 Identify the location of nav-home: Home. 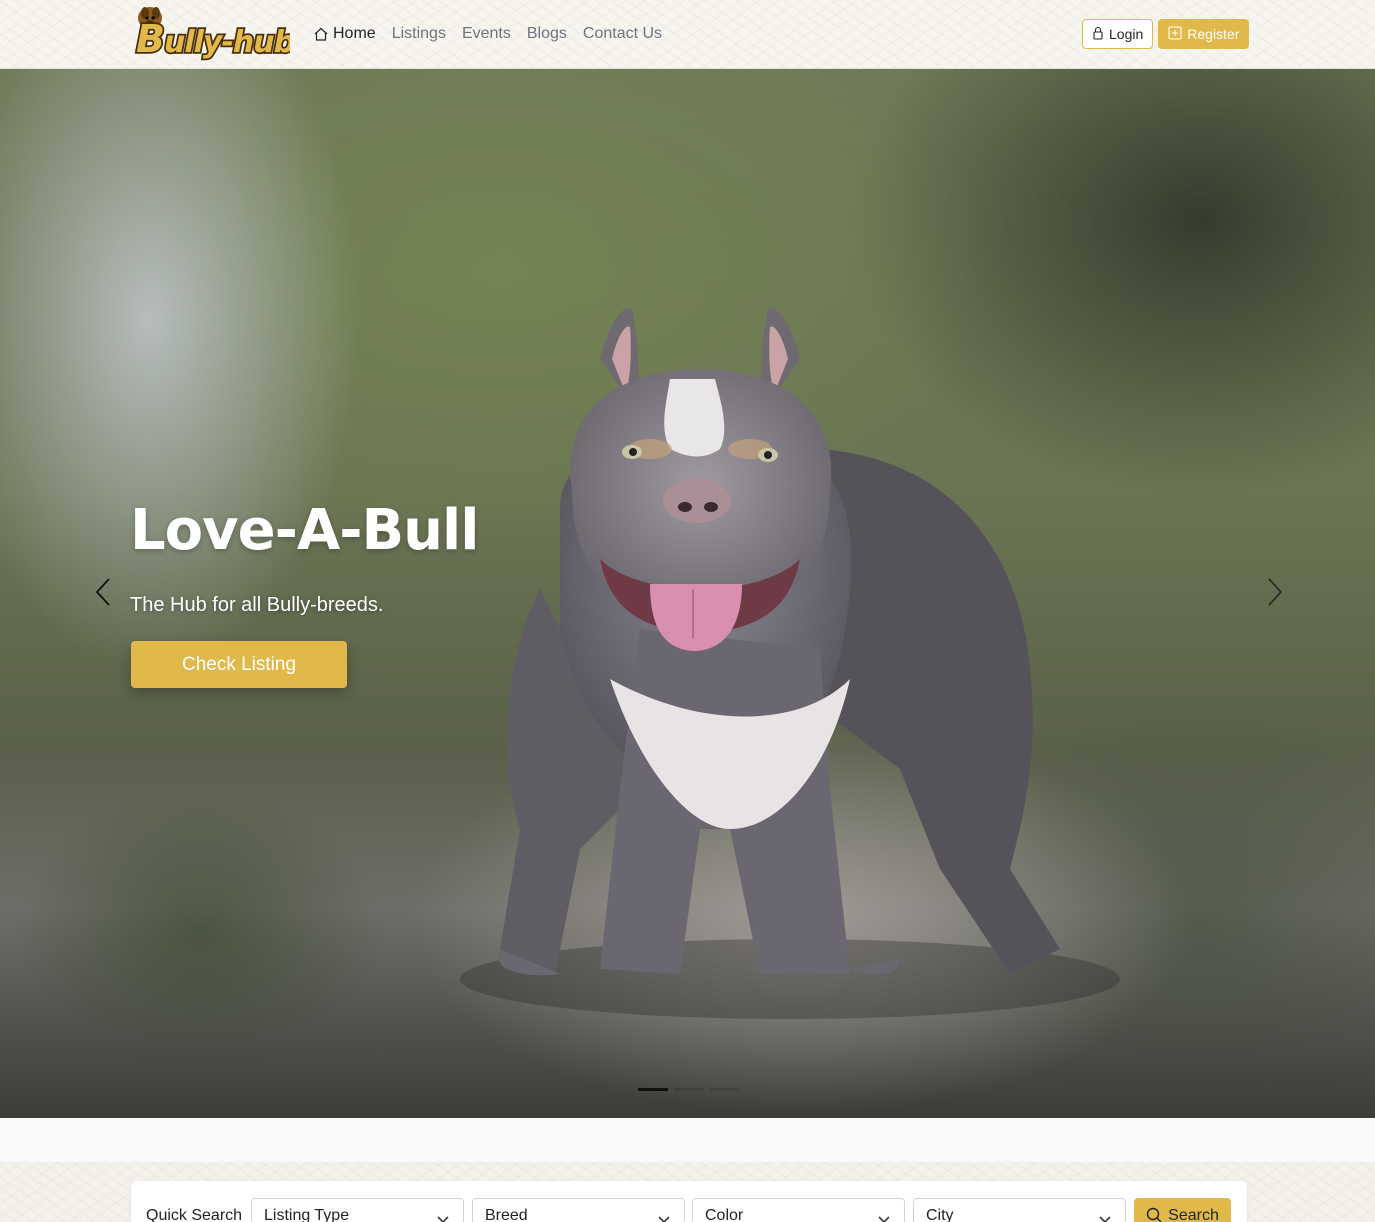
(344, 34).